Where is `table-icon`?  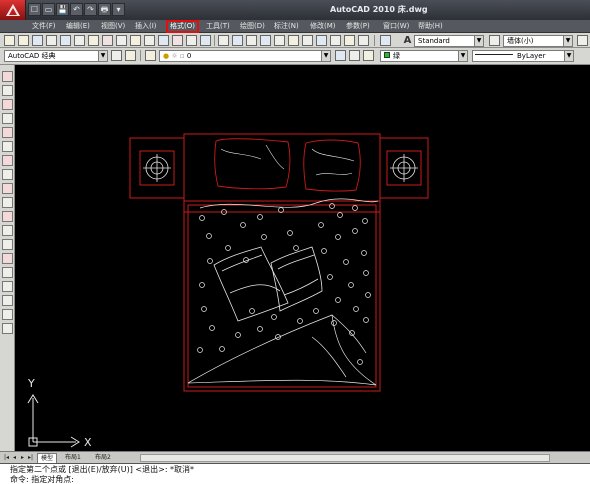
table-icon is located at coordinates (7, 314).